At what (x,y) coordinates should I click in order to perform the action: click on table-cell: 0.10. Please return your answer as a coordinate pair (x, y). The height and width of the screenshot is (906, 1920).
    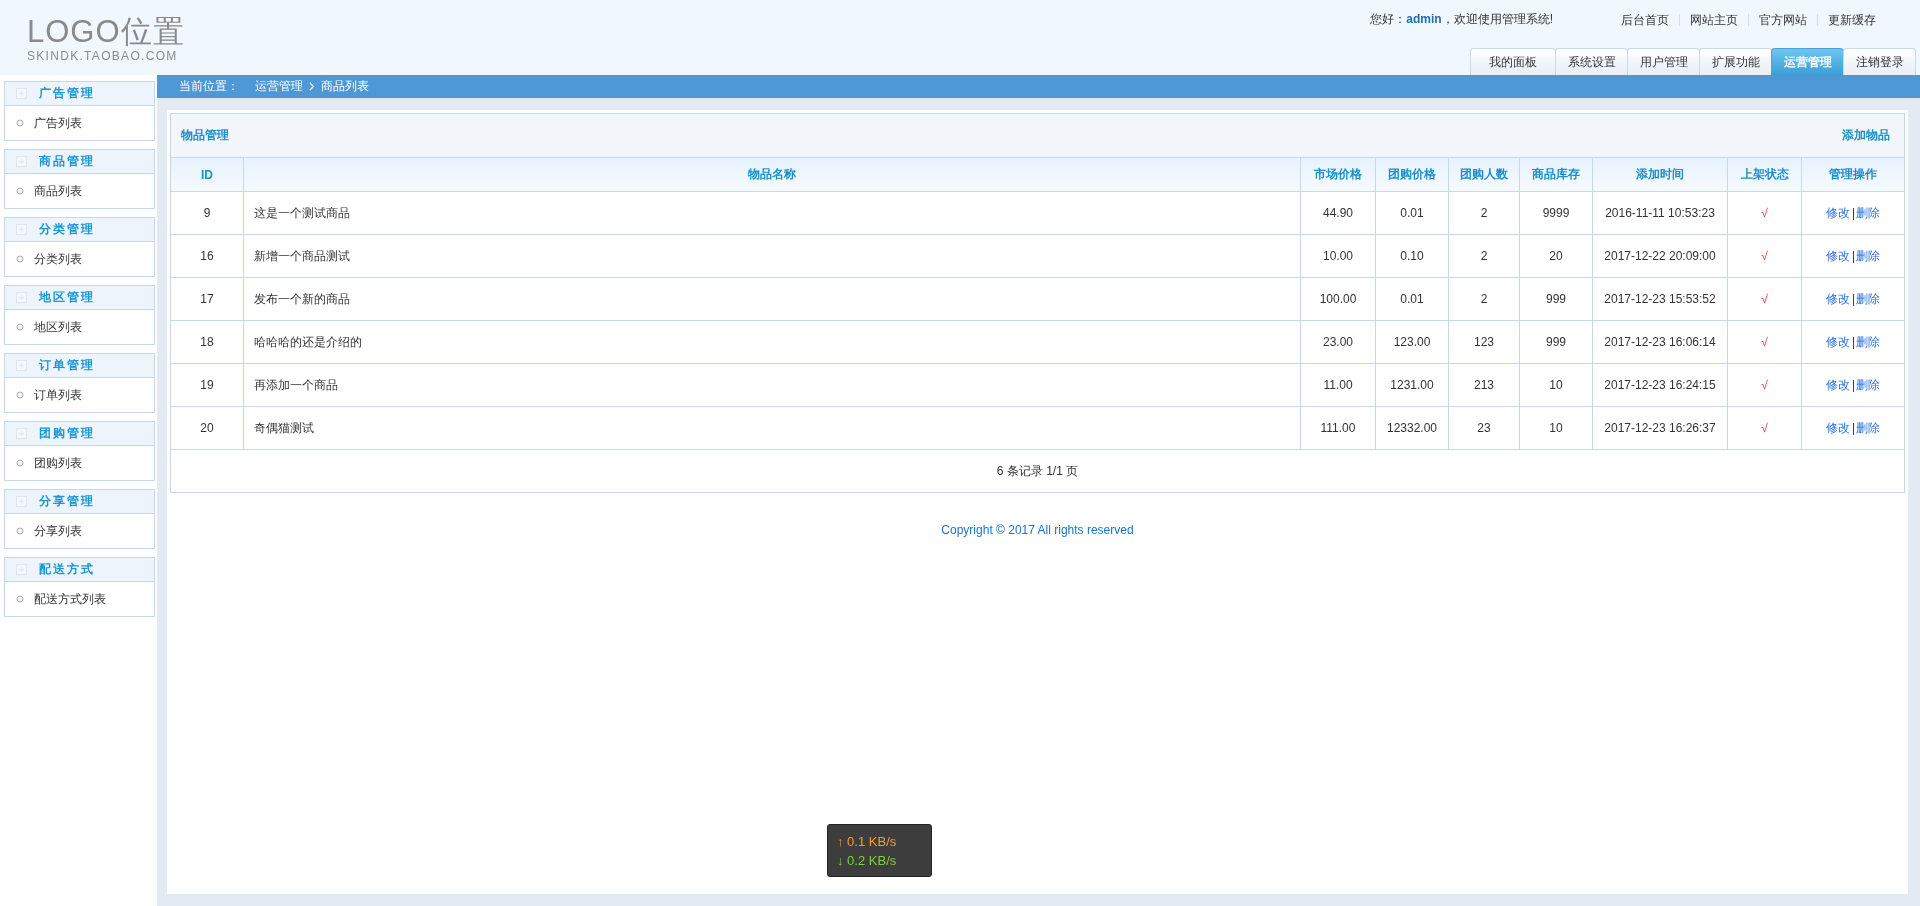
    Looking at the image, I should click on (1412, 256).